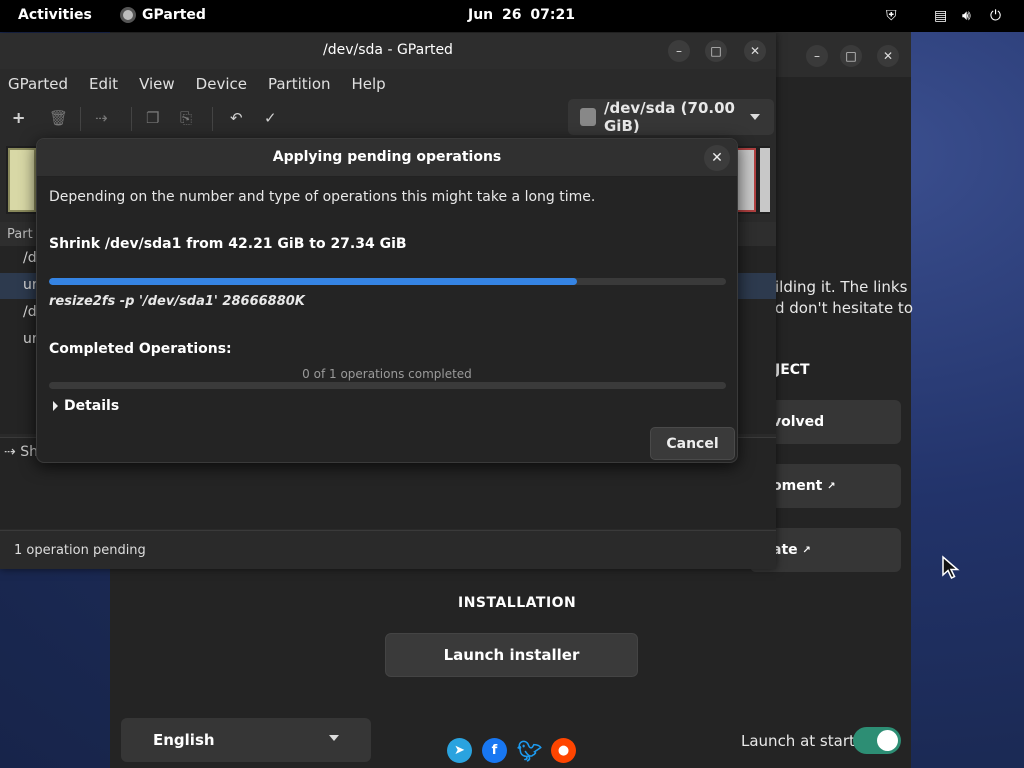 This screenshot has height=768, width=1024. I want to click on window-title: /dev/sda - GParted, so click(388, 50).